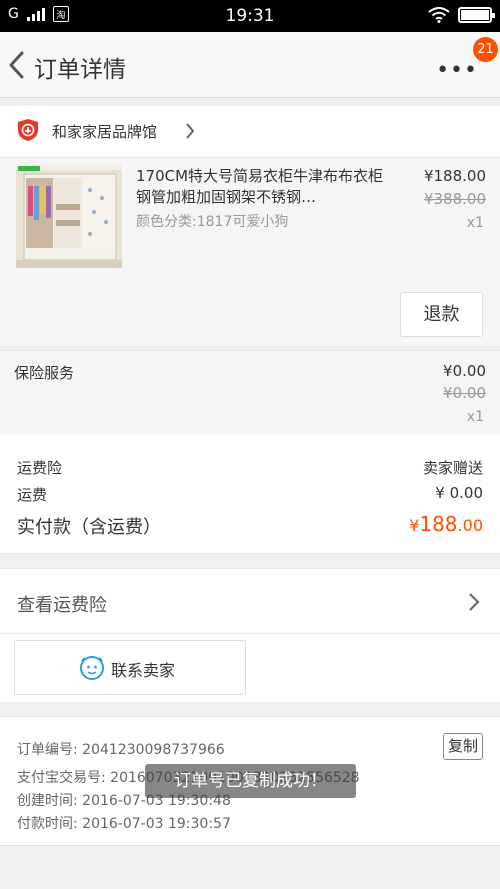 The height and width of the screenshot is (889, 500). Describe the element at coordinates (475, 223) in the screenshot. I see `item-quantity: x1` at that location.